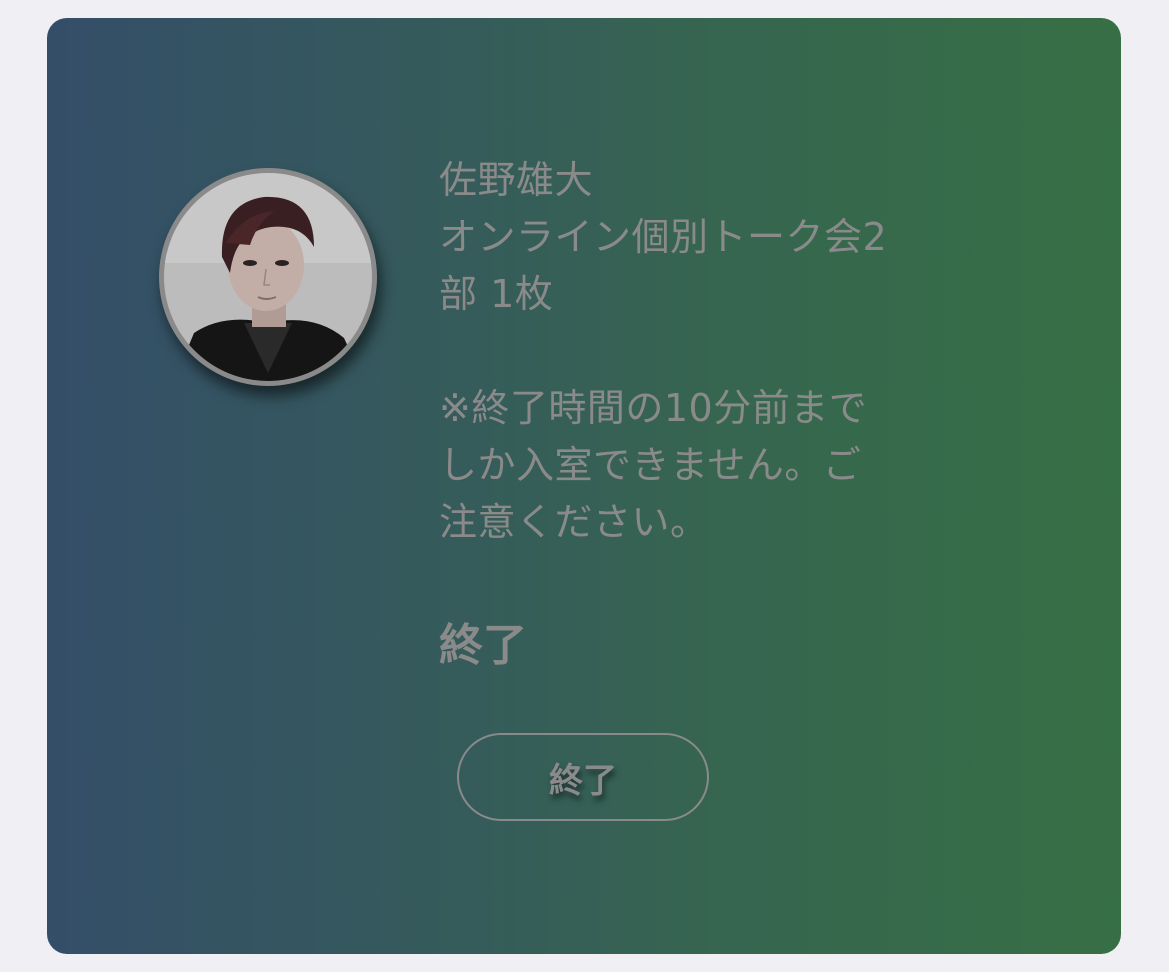 This screenshot has height=972, width=1169. I want to click on ended-button: 終了, so click(583, 777).